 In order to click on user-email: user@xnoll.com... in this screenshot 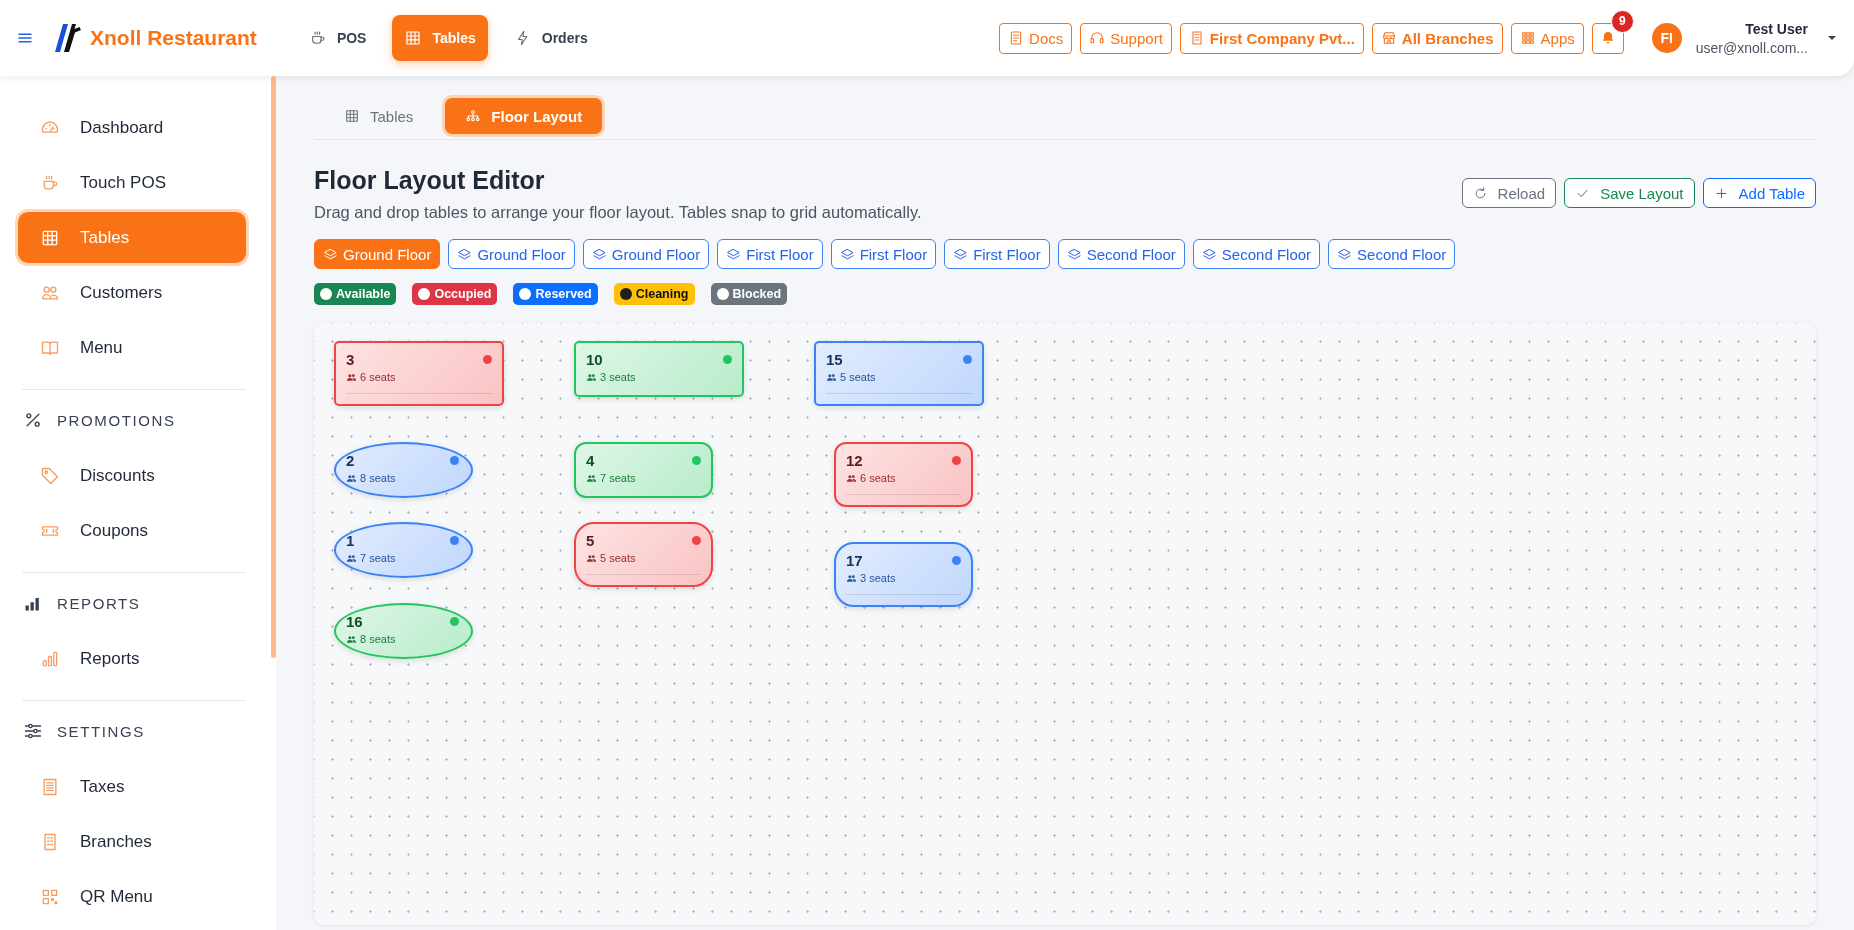, I will do `click(1751, 47)`.